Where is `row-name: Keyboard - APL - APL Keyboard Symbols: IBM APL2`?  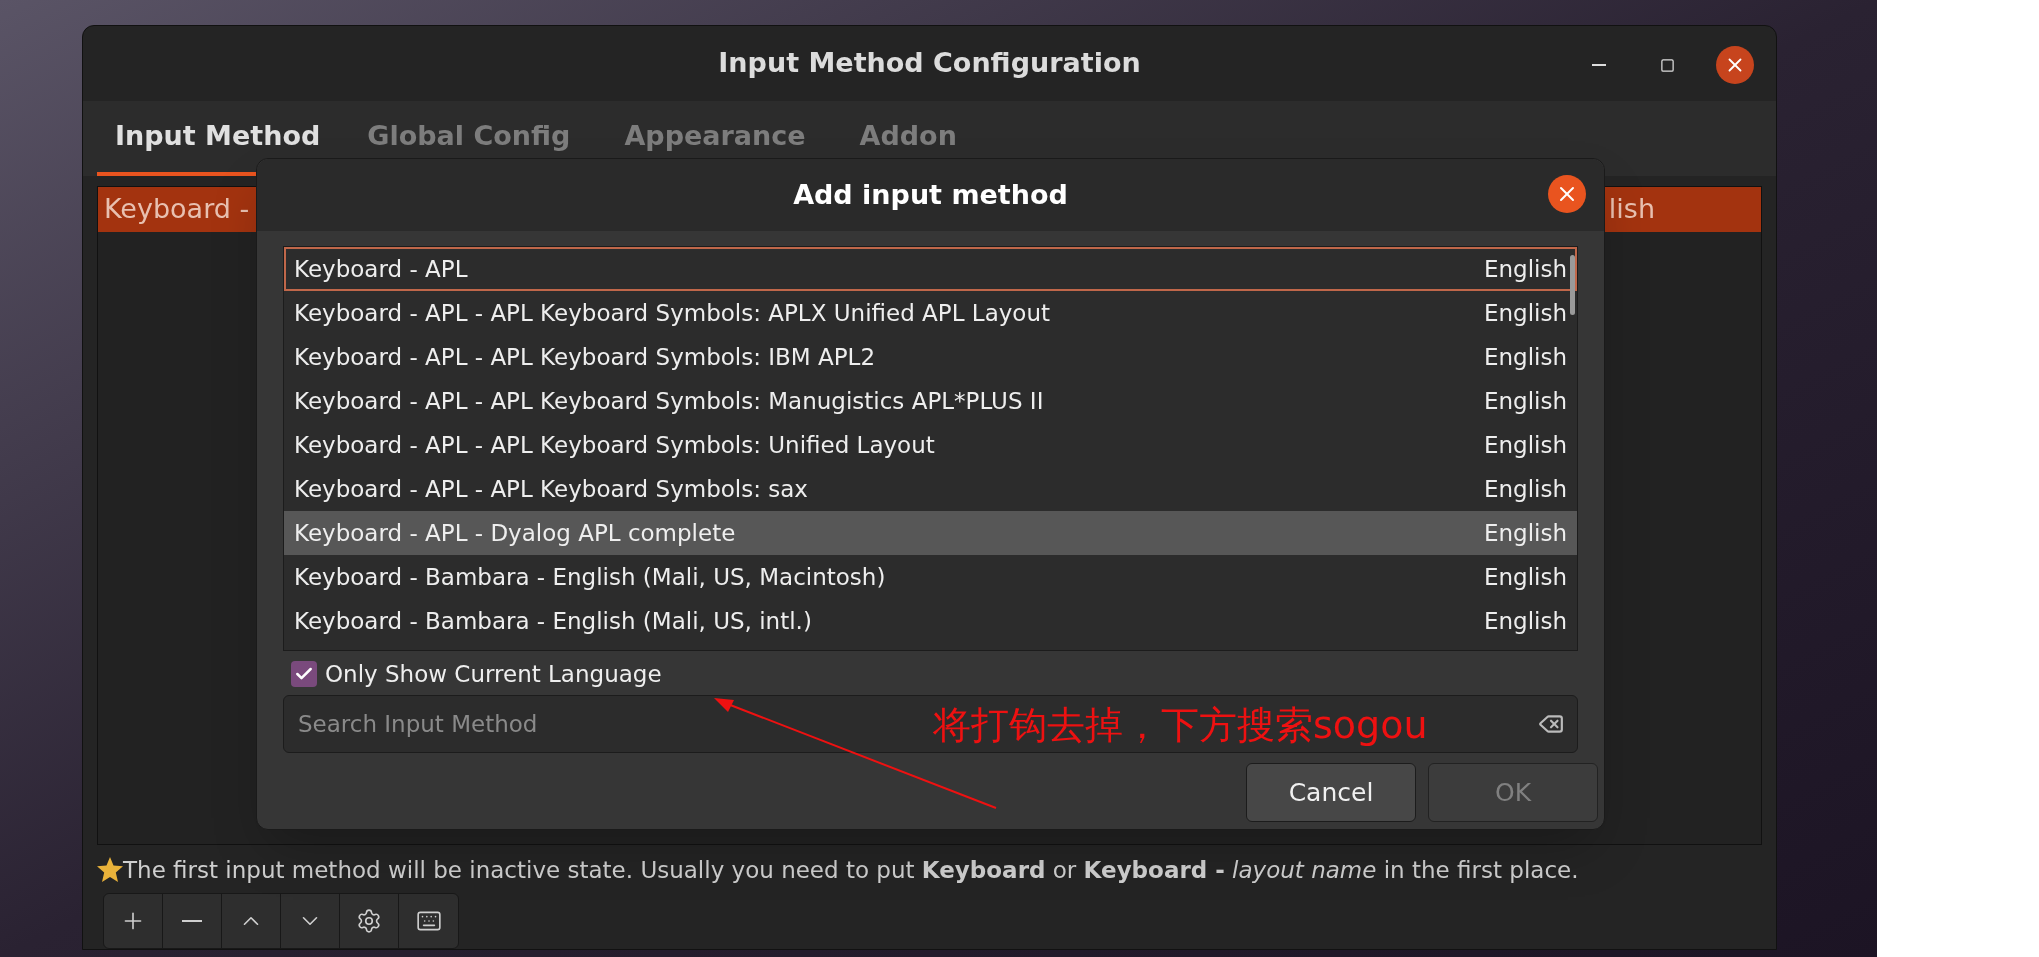
row-name: Keyboard - APL - APL Keyboard Symbols: IBM APL2 is located at coordinates (585, 357).